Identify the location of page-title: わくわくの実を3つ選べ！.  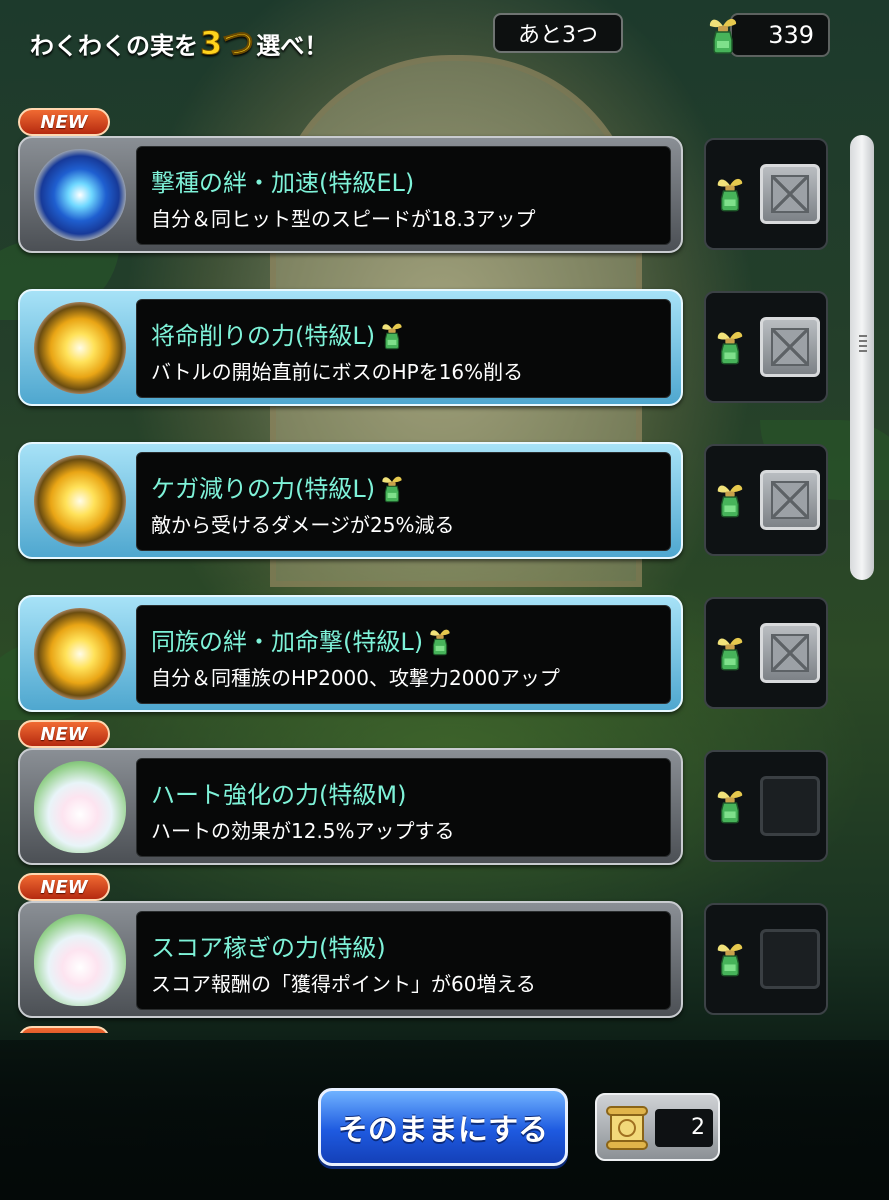
(179, 41).